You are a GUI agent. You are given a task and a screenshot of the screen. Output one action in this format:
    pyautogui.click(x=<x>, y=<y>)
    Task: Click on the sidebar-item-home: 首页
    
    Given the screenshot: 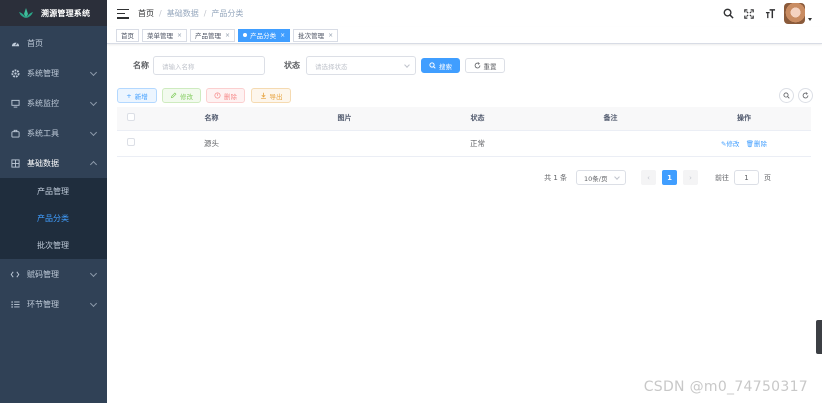 What is the action you would take?
    pyautogui.click(x=53, y=43)
    